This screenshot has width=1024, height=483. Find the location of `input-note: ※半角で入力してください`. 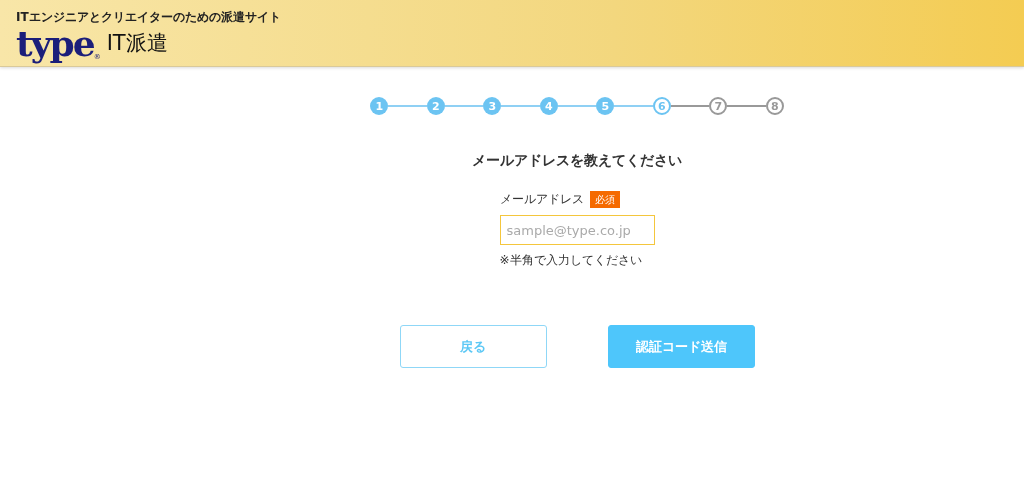

input-note: ※半角で入力してください is located at coordinates (571, 260).